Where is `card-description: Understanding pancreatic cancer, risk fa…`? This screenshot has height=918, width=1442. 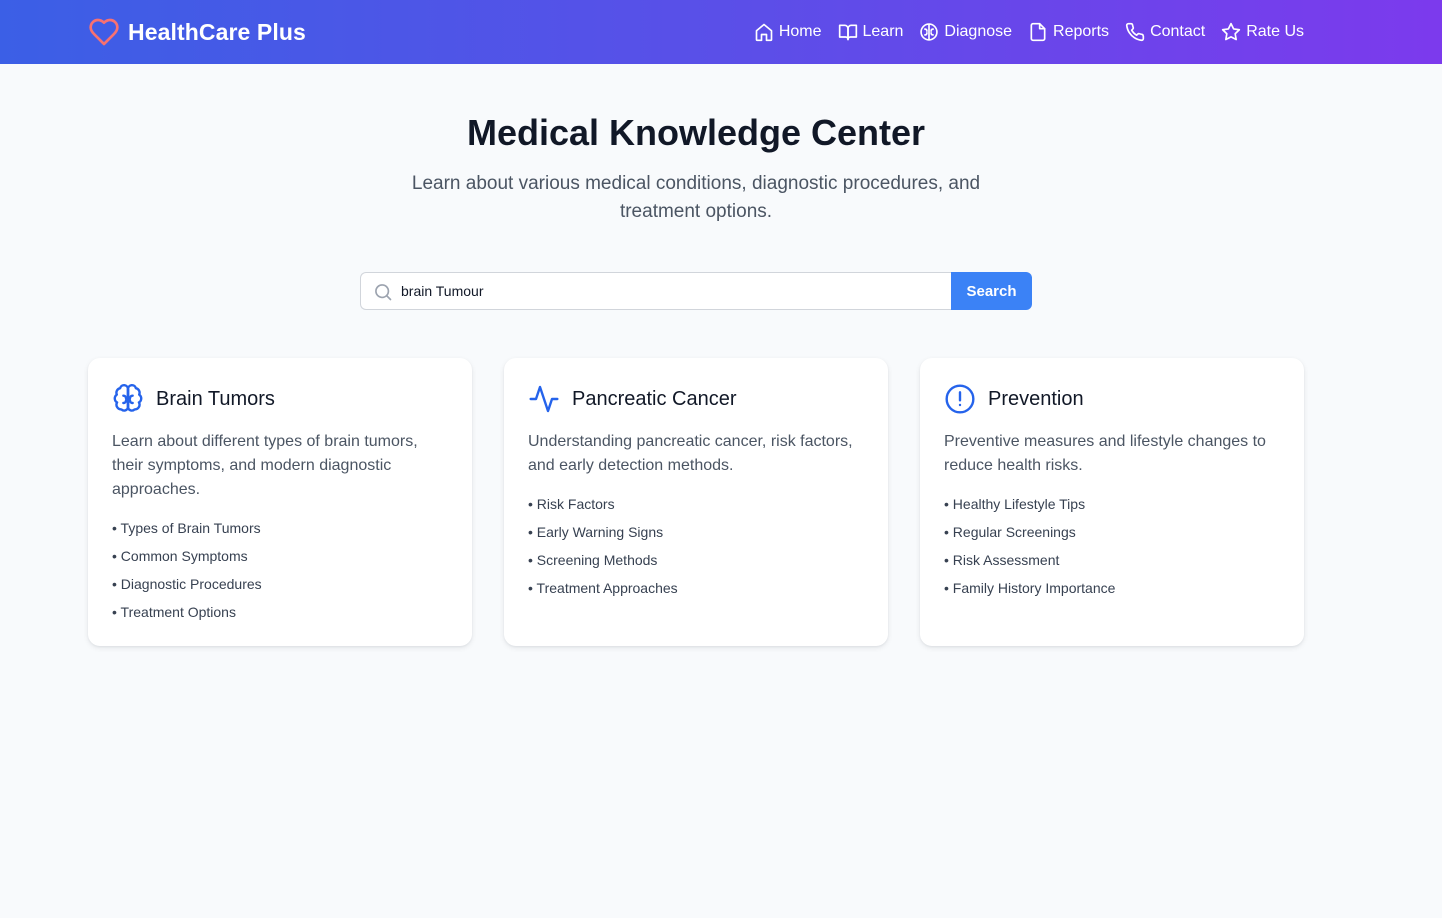 card-description: Understanding pancreatic cancer, risk fa… is located at coordinates (690, 453).